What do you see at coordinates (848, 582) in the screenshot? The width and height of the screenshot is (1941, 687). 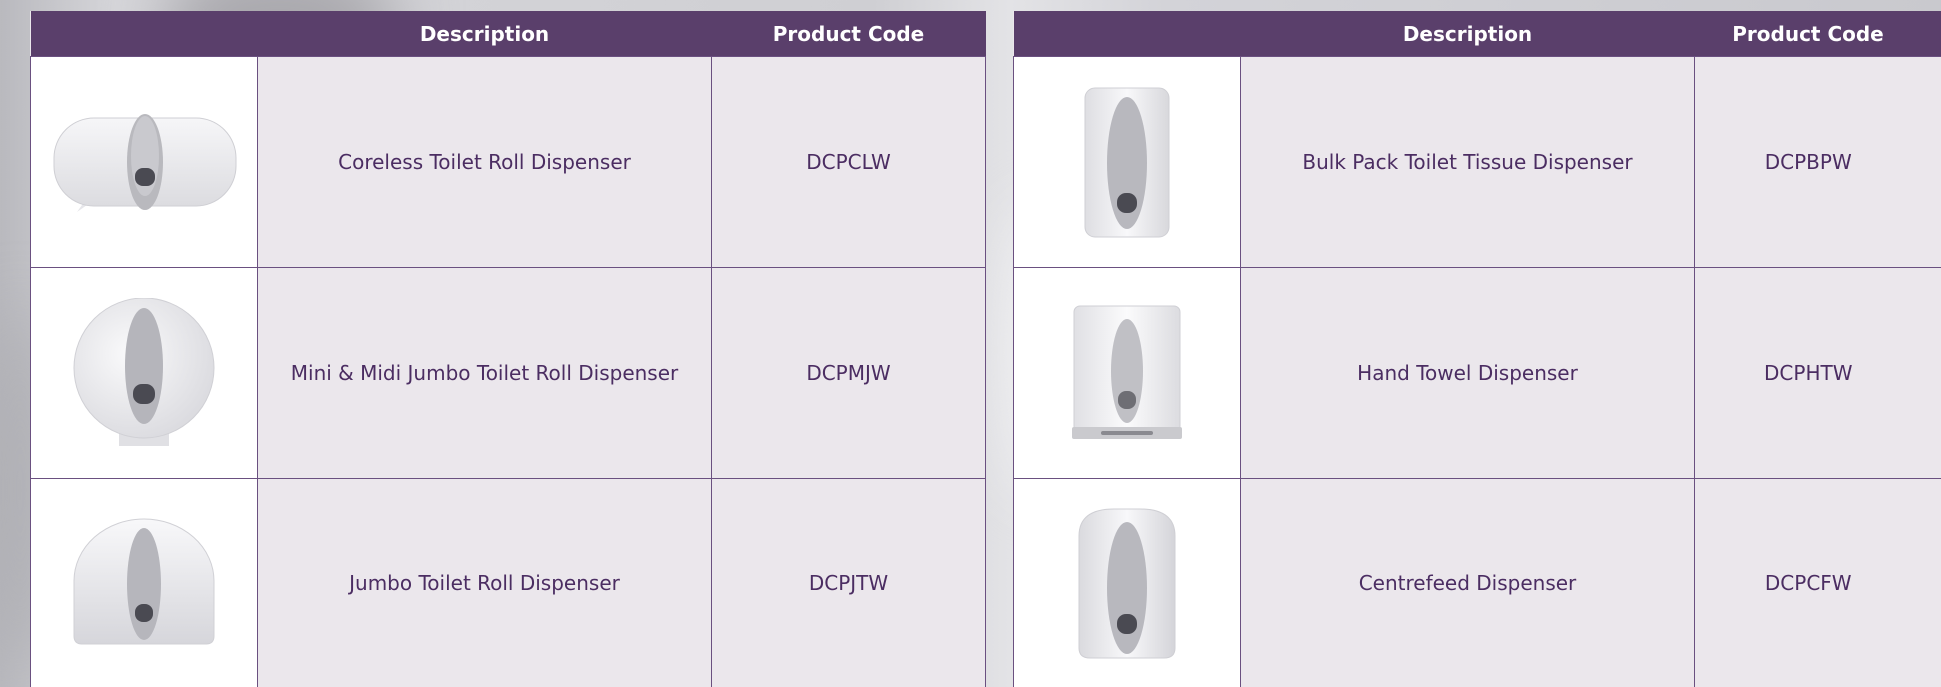 I see `product-code: DCPJTW` at bounding box center [848, 582].